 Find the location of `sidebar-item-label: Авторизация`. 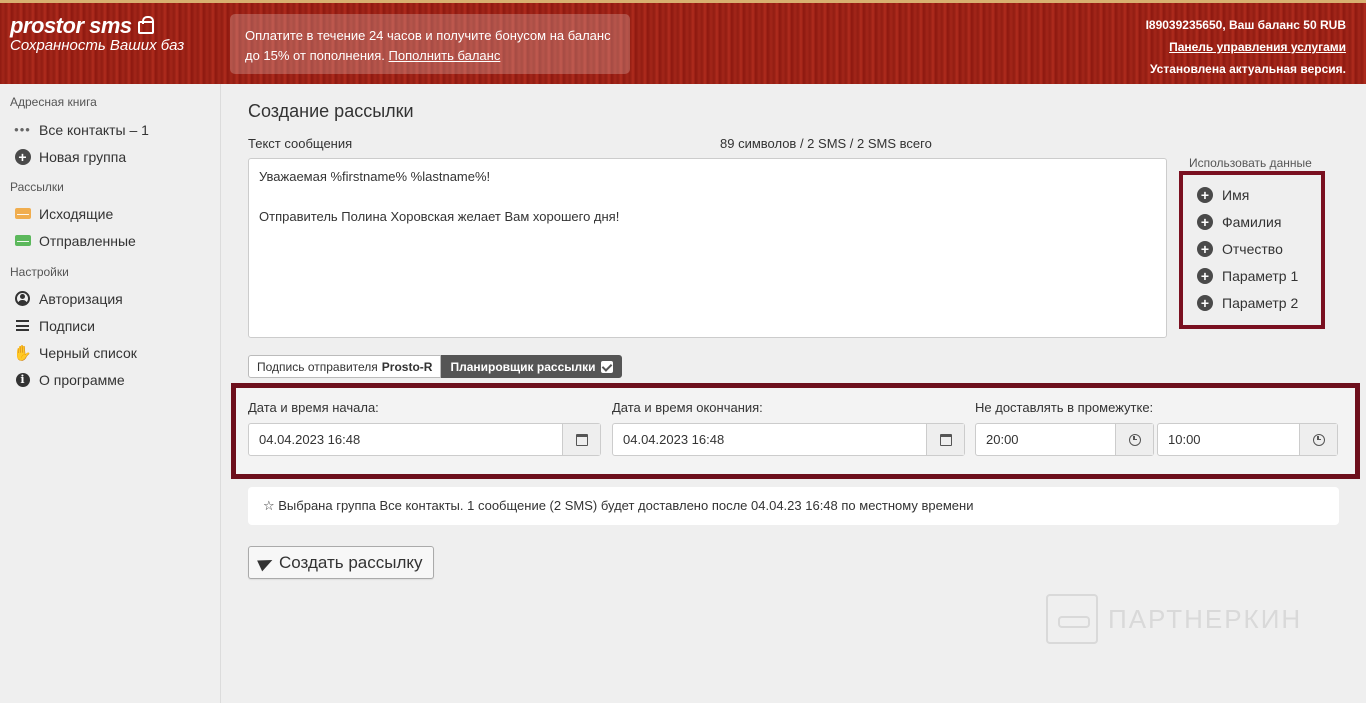

sidebar-item-label: Авторизация is located at coordinates (81, 298).